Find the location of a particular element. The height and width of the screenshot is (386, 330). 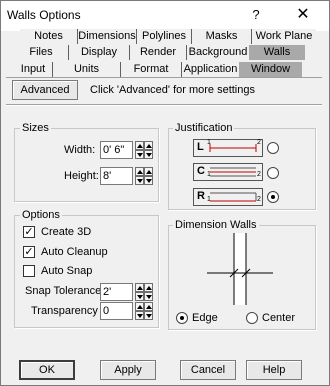

help-button: Help is located at coordinates (274, 370).